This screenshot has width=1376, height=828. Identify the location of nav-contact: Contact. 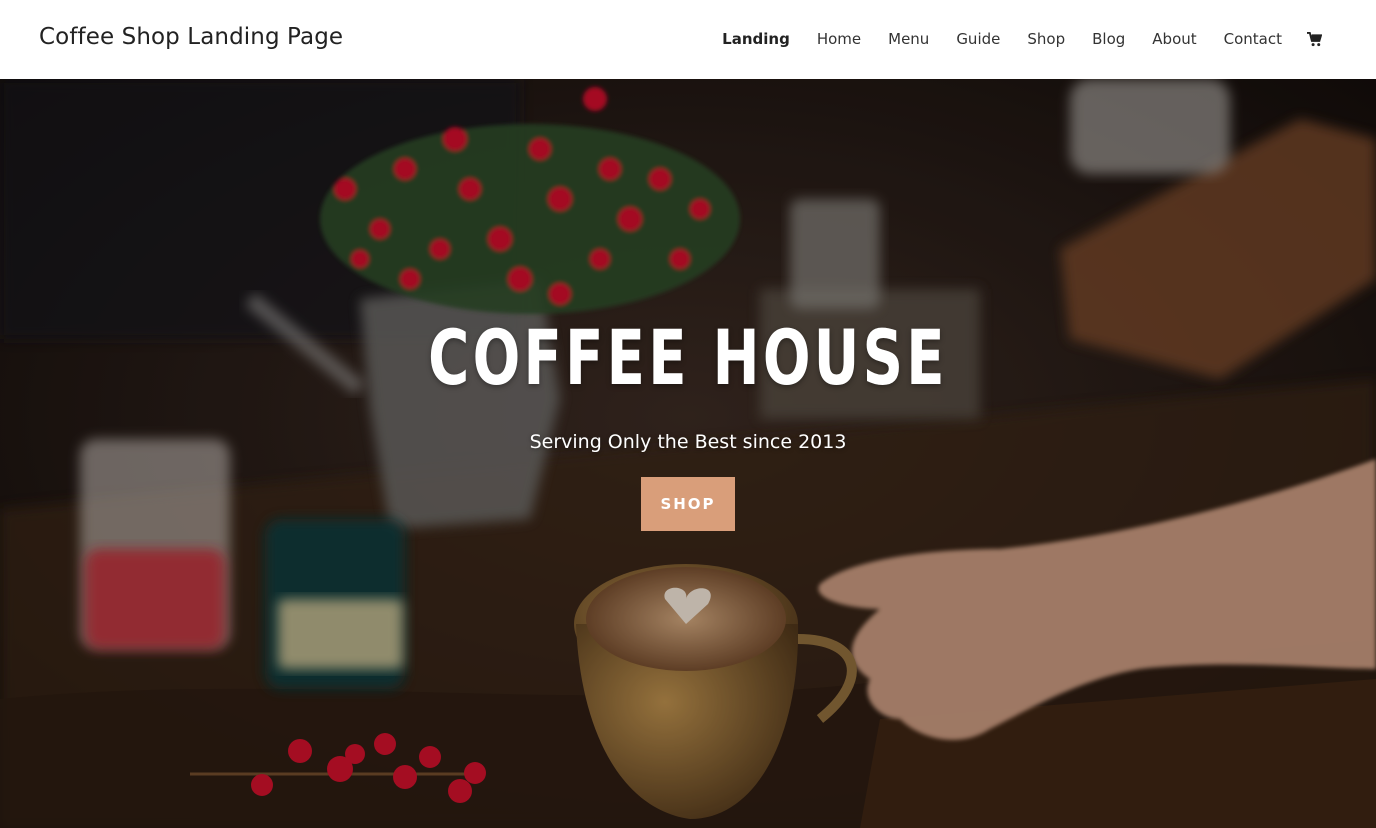
(1253, 39).